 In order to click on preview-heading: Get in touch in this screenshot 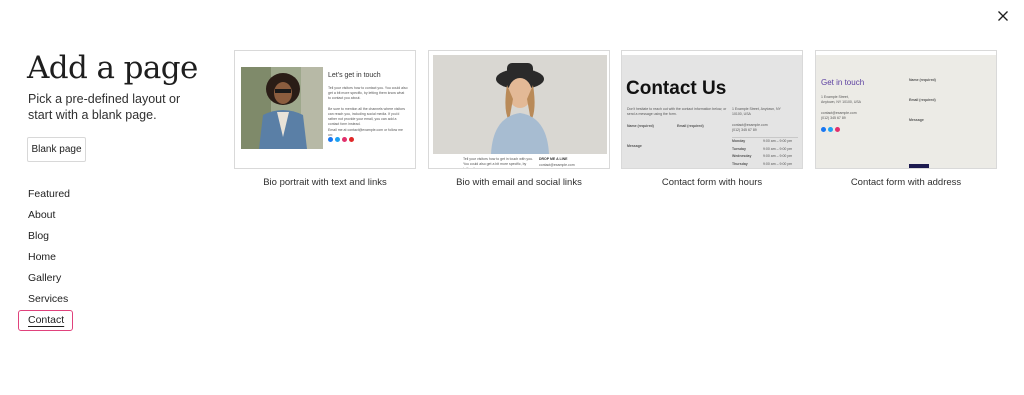, I will do `click(843, 82)`.